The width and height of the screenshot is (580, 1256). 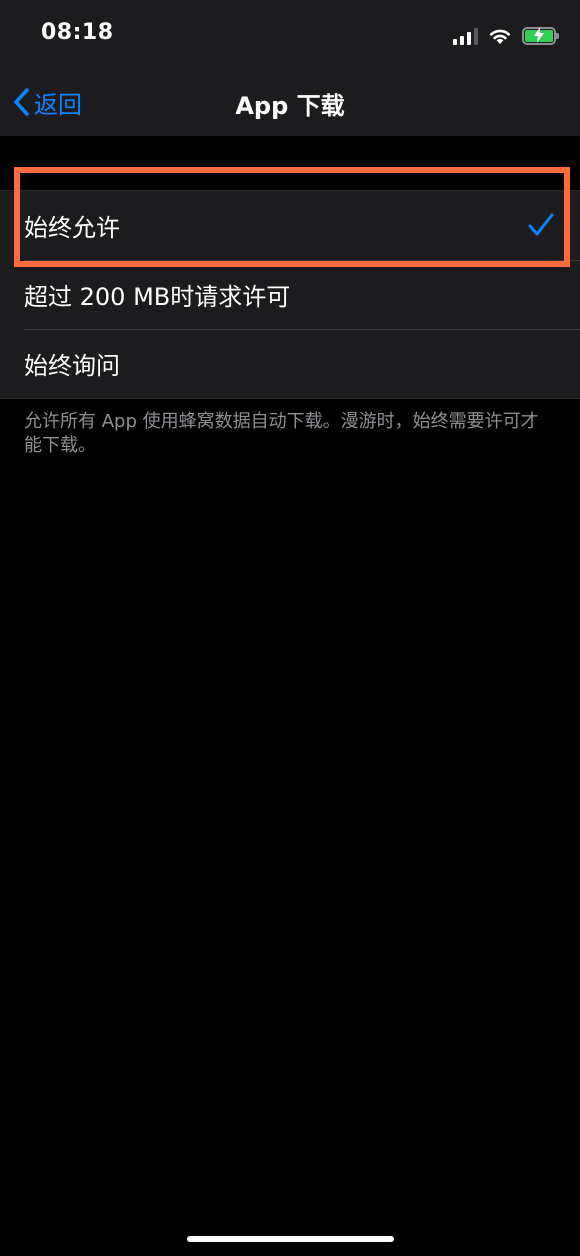 I want to click on option-ask-over-200mb: 超过 200 MB时请求许可, so click(x=290, y=294).